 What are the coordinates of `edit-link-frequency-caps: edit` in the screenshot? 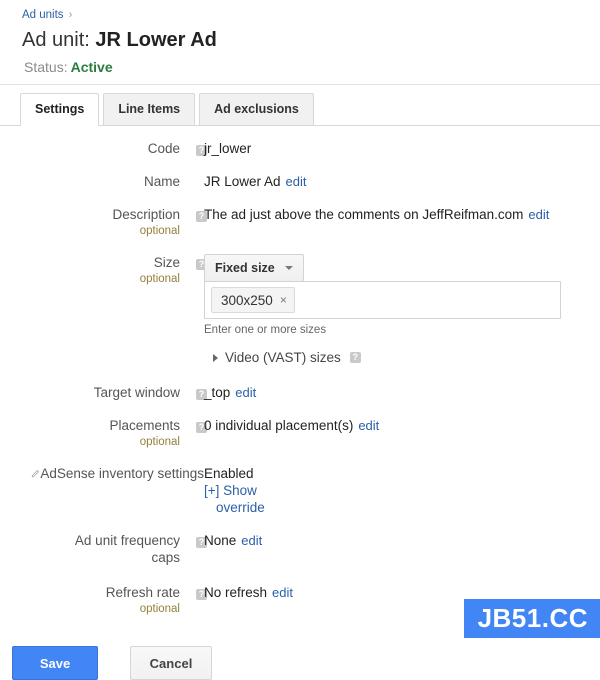 It's located at (251, 540).